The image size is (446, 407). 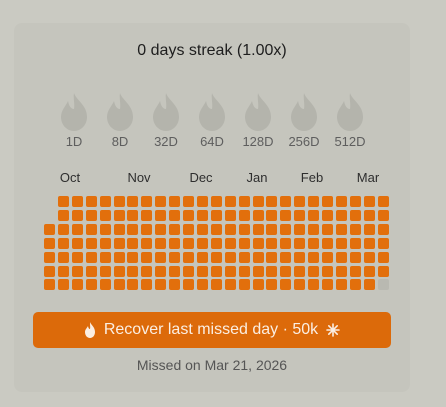 I want to click on recover-missed-day-button: Recover last missed day · 50k, so click(x=212, y=330).